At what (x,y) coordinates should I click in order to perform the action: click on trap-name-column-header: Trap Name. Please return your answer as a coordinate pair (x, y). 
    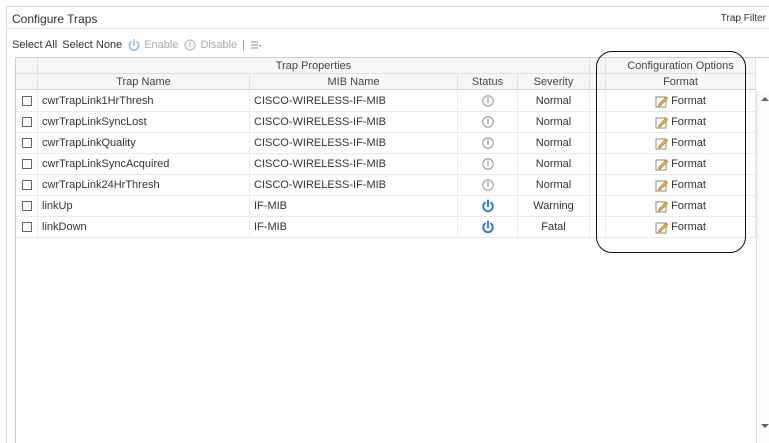
    Looking at the image, I should click on (144, 81).